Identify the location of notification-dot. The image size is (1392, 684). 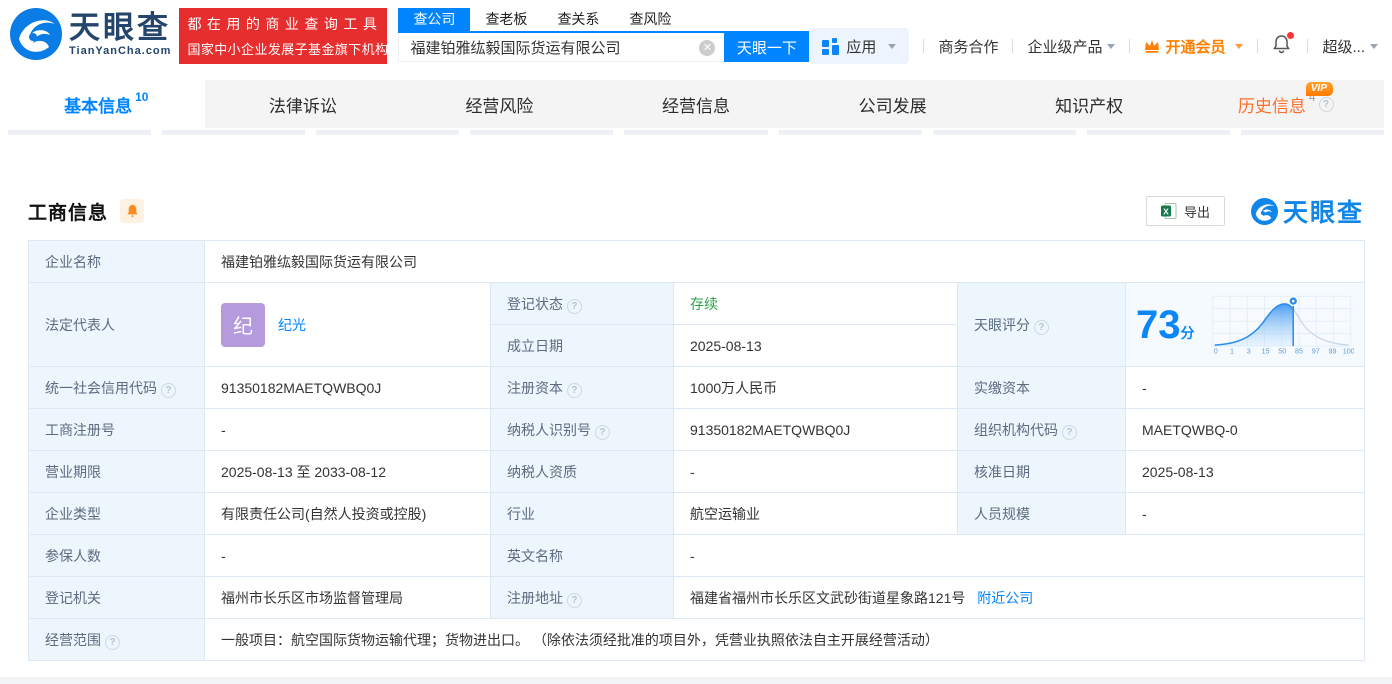
(1291, 35).